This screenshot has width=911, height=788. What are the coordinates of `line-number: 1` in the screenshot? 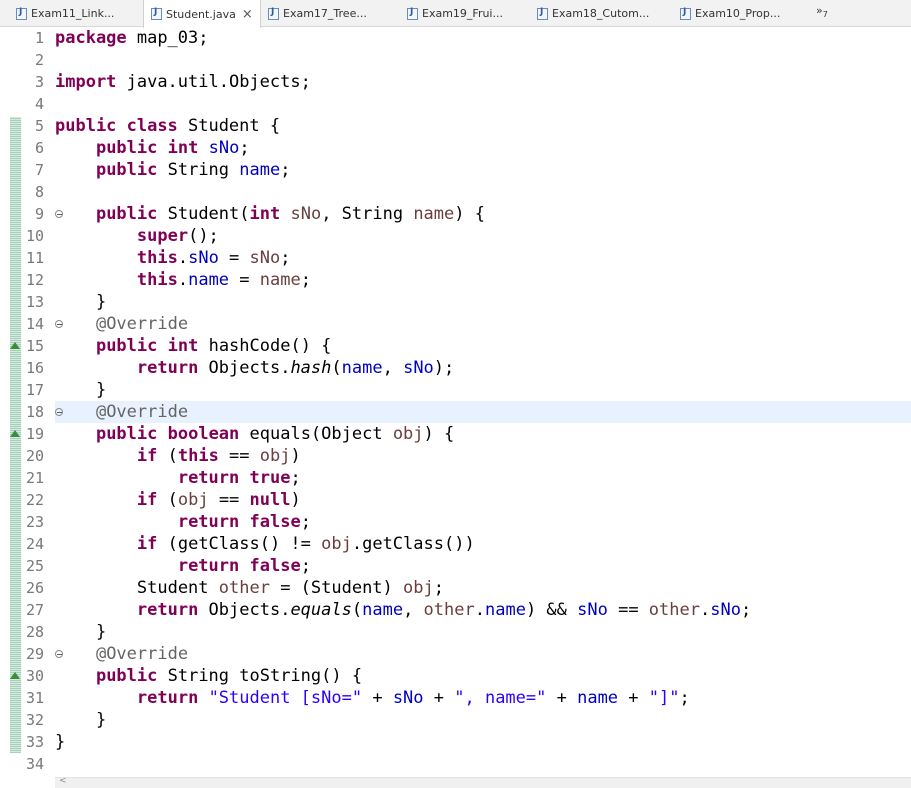 It's located at (39, 38).